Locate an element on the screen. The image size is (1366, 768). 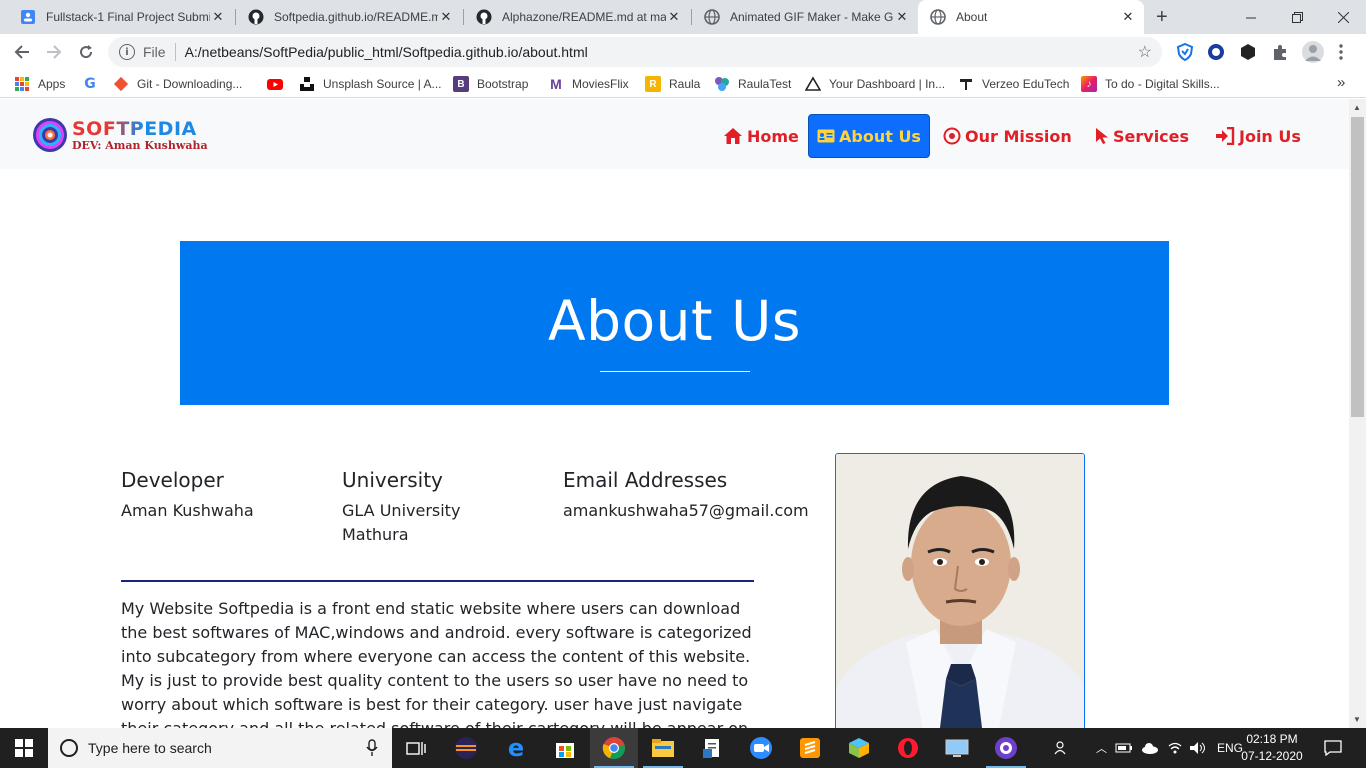
page-scrollbar: ▲ ▼ is located at coordinates (1357, 413).